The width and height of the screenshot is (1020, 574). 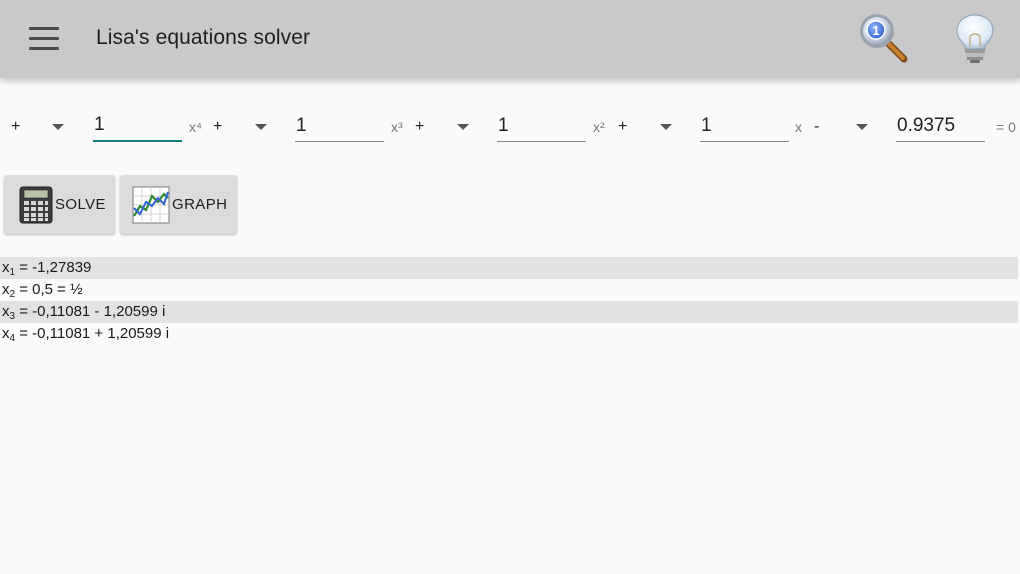 What do you see at coordinates (203, 37) in the screenshot?
I see `app-title: Lisa's equations solver` at bounding box center [203, 37].